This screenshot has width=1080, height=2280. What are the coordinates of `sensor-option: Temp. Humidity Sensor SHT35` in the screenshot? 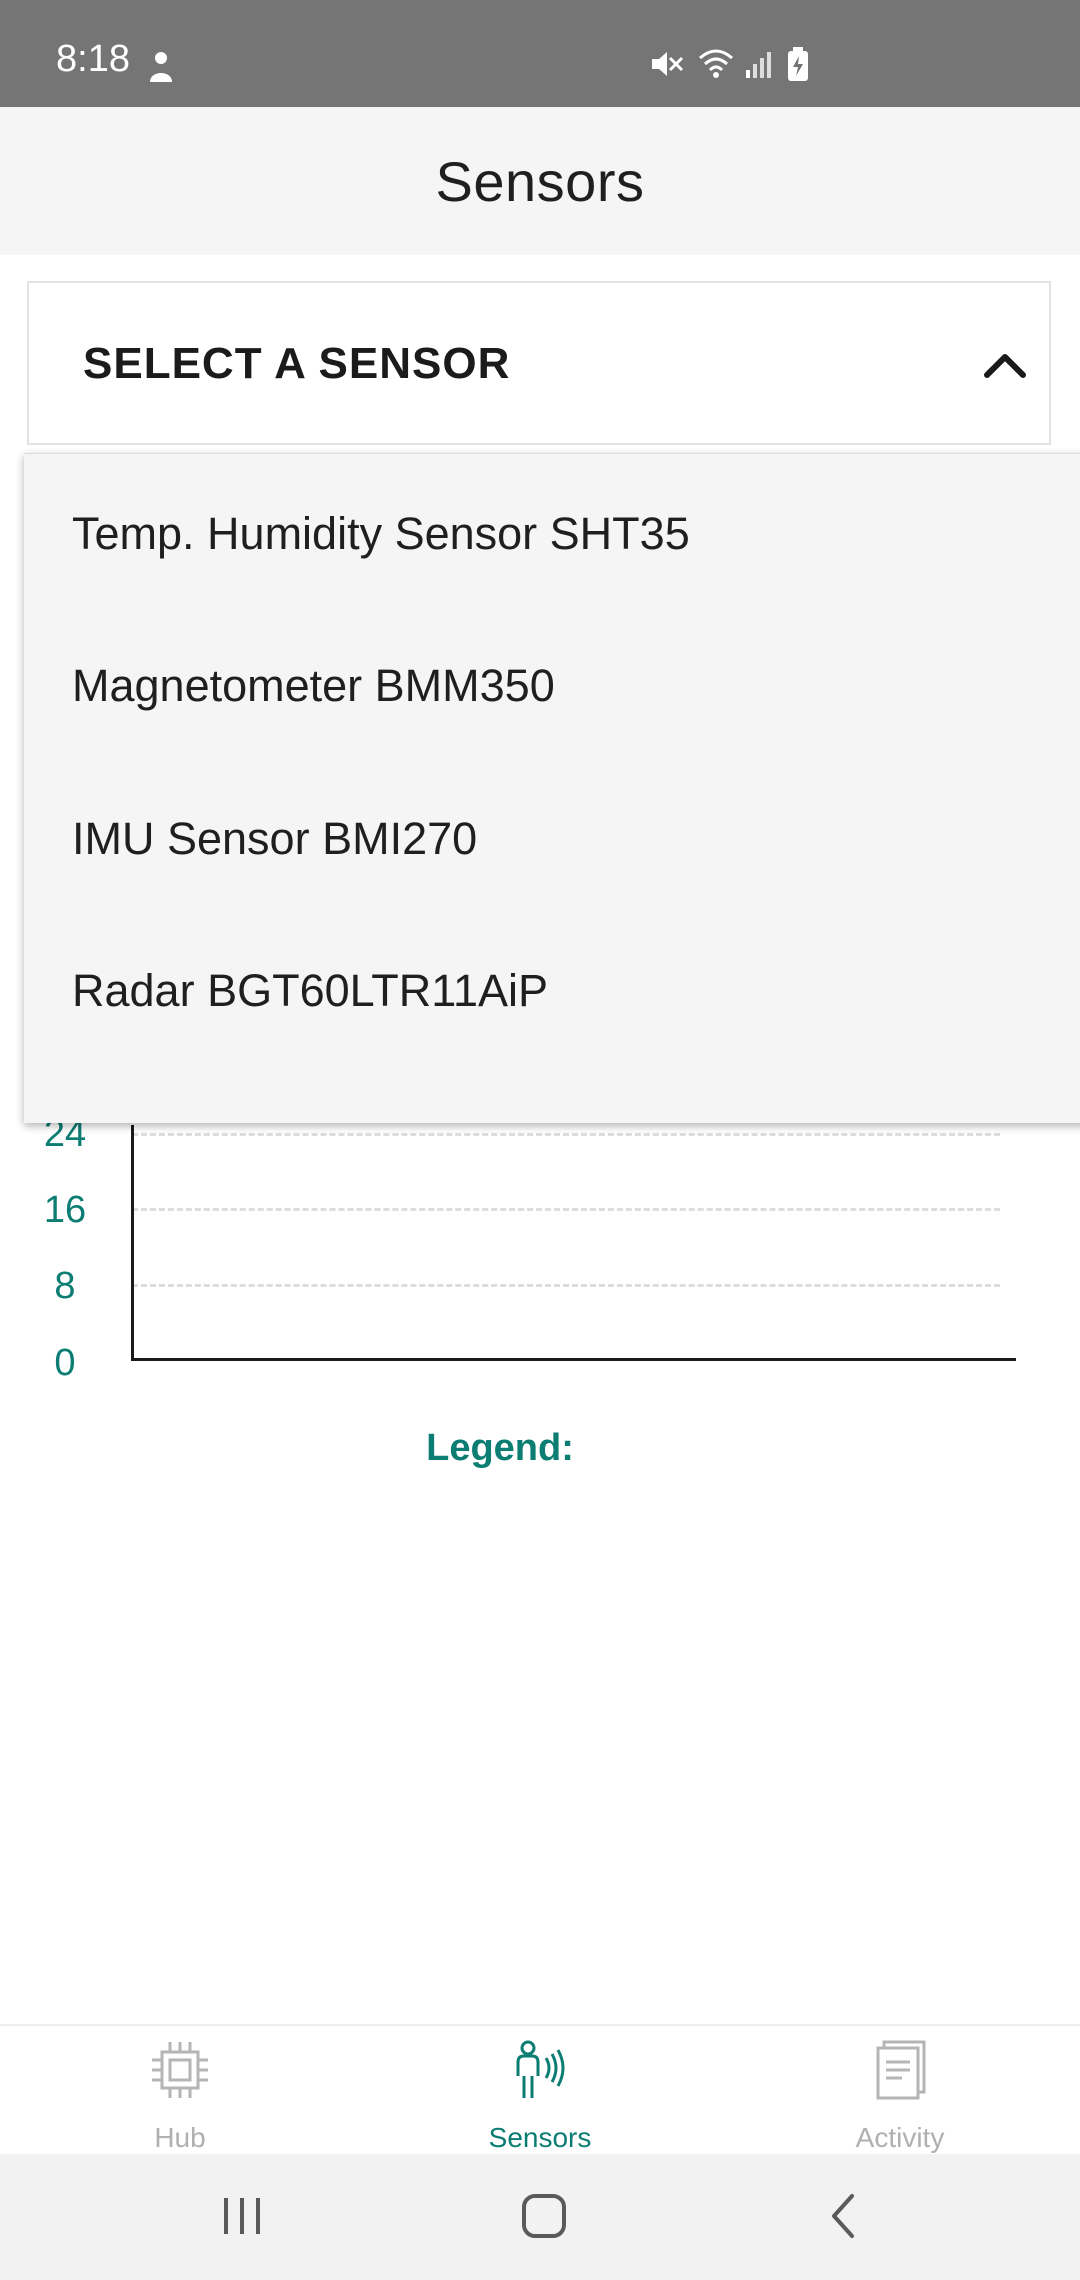 It's located at (547, 534).